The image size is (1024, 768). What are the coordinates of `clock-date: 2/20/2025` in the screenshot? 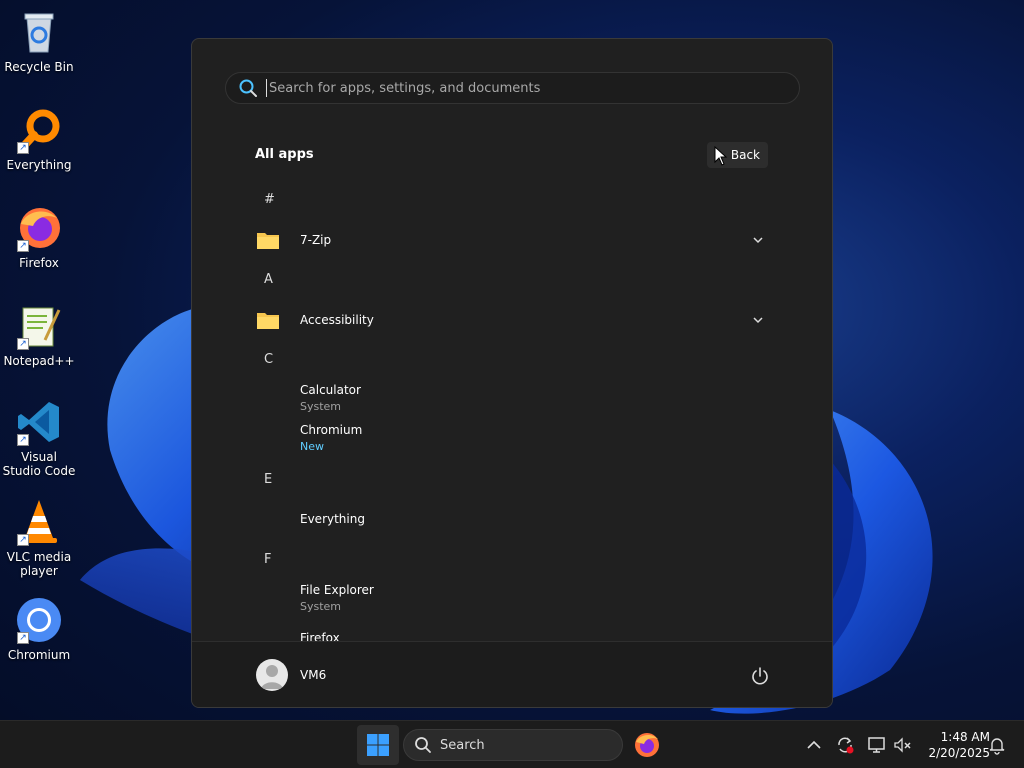 It's located at (959, 753).